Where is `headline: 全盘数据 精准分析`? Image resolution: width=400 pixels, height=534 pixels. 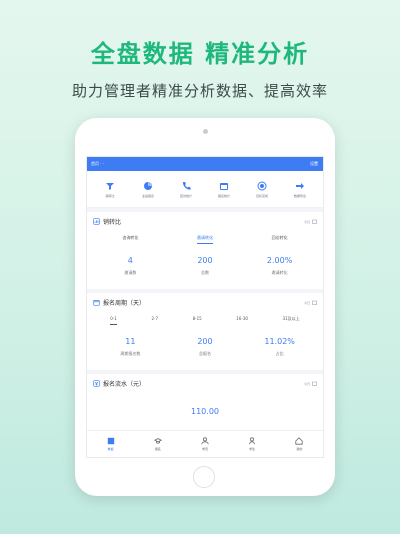 headline: 全盘数据 精准分析 is located at coordinates (200, 54).